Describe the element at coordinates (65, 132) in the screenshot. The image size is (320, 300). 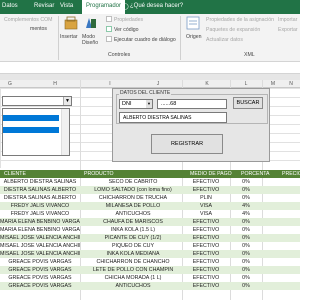
I see `listbox-scrollbar` at that location.